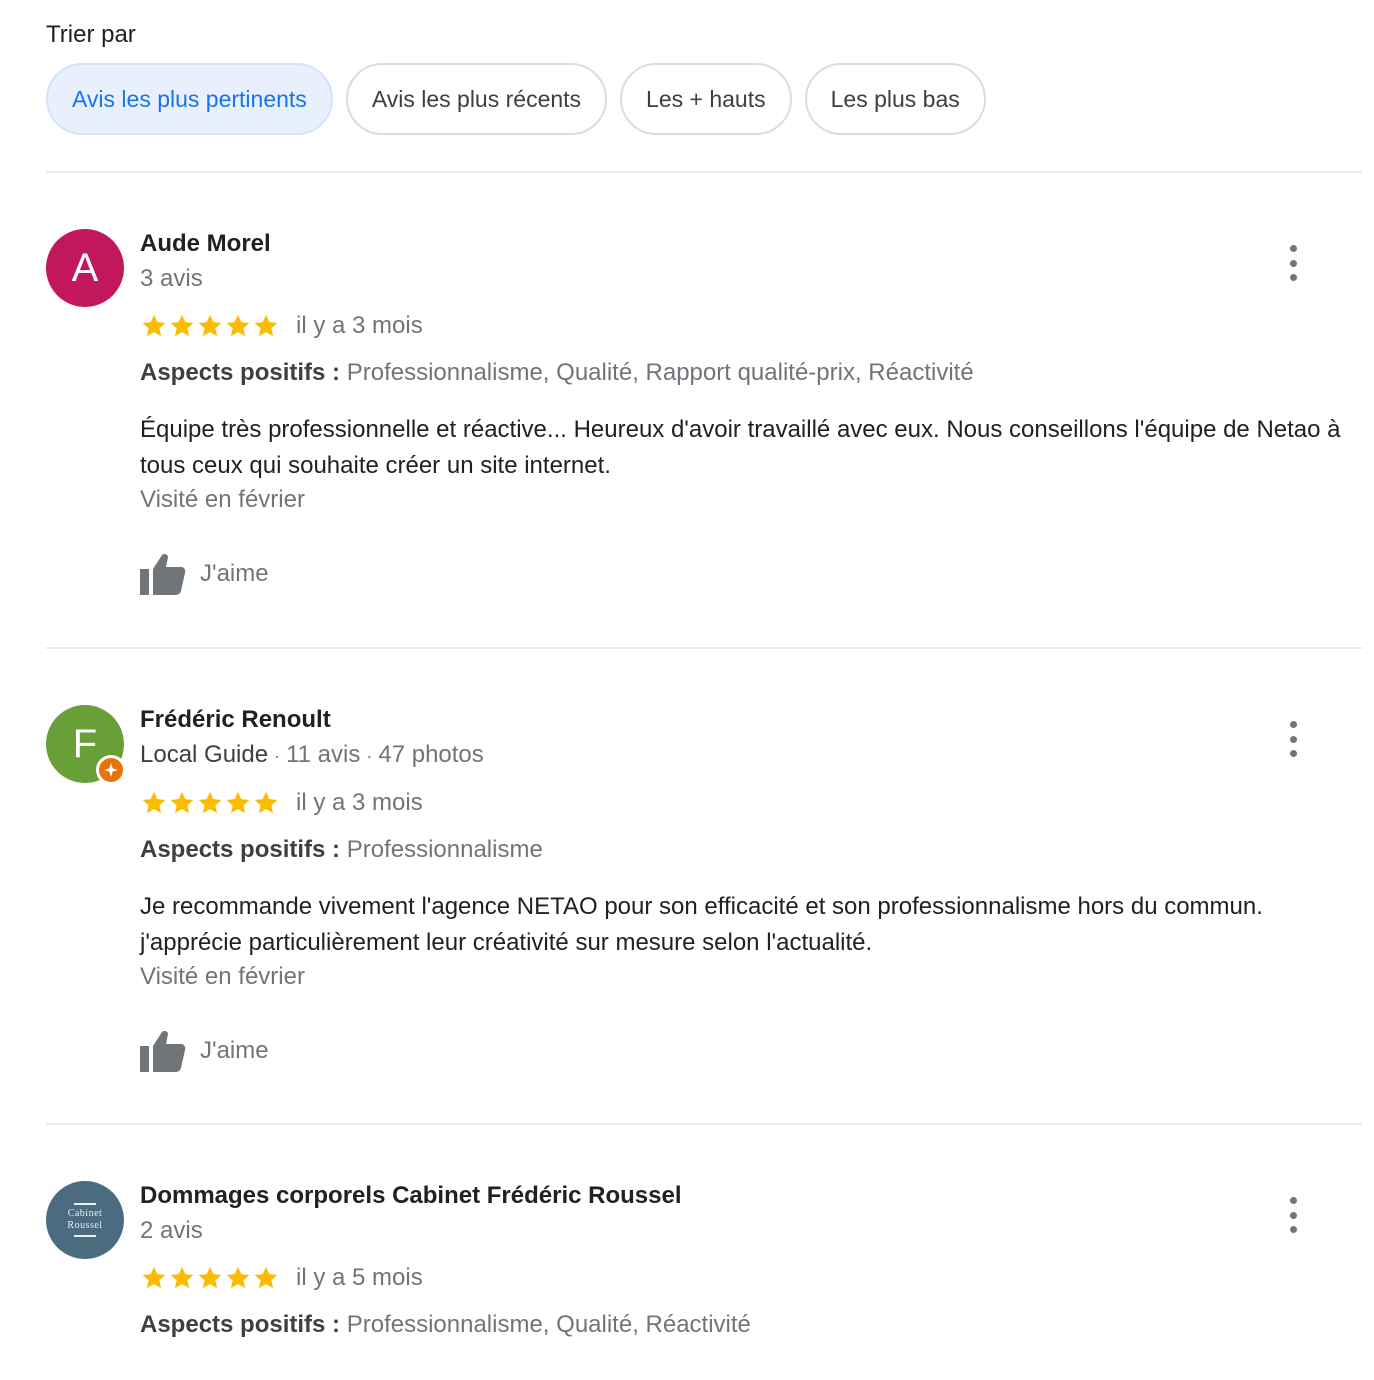  Describe the element at coordinates (751, 244) in the screenshot. I see `reviewer-name: Aude Morel` at that location.